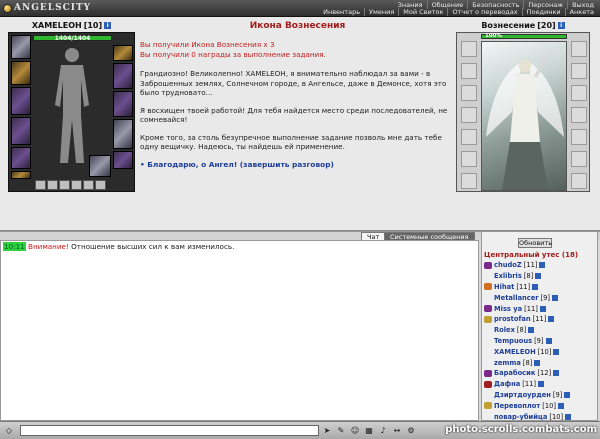 The image size is (600, 439). I want to click on player-list-item: Tempuous [9], so click(540, 341).